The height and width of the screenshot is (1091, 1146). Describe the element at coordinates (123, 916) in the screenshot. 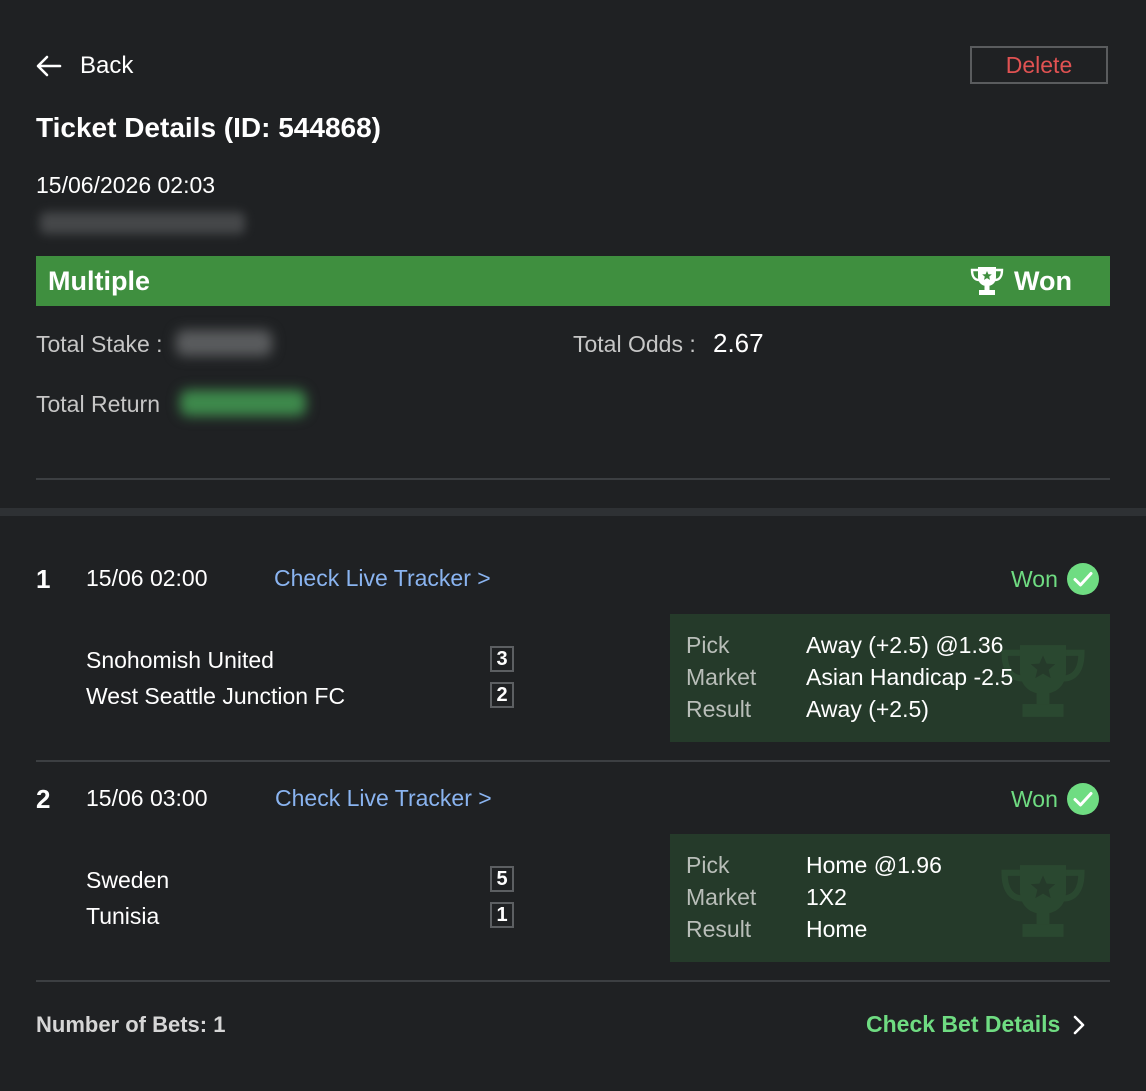

I see `away-team: Tunisia` at that location.